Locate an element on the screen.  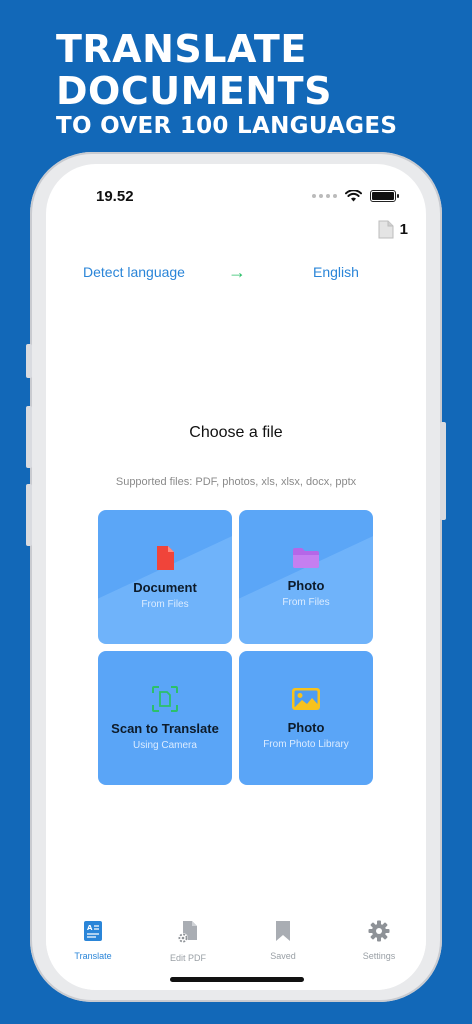
tab-bar: A Translate Edit PDF Saved Settings is located at coordinates (236, 950).